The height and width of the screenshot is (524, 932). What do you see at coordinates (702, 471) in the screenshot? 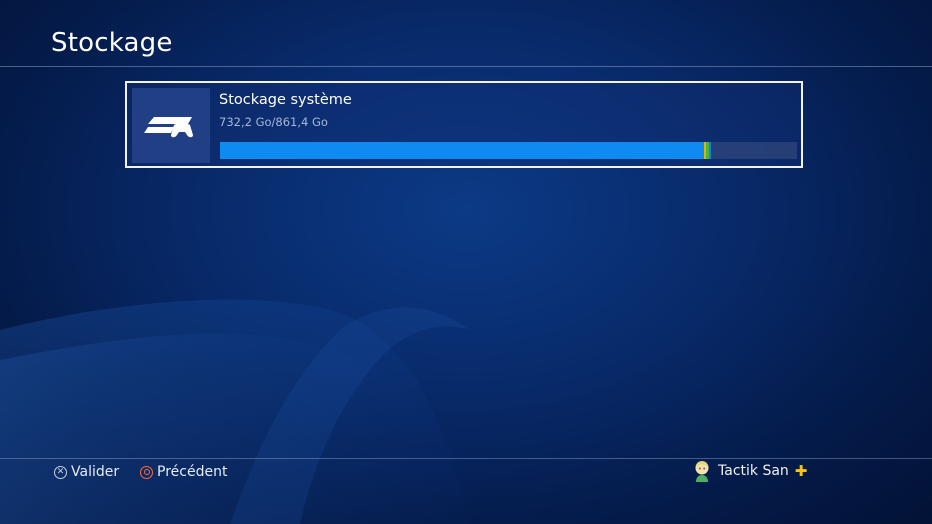
I see `avatar-icon` at bounding box center [702, 471].